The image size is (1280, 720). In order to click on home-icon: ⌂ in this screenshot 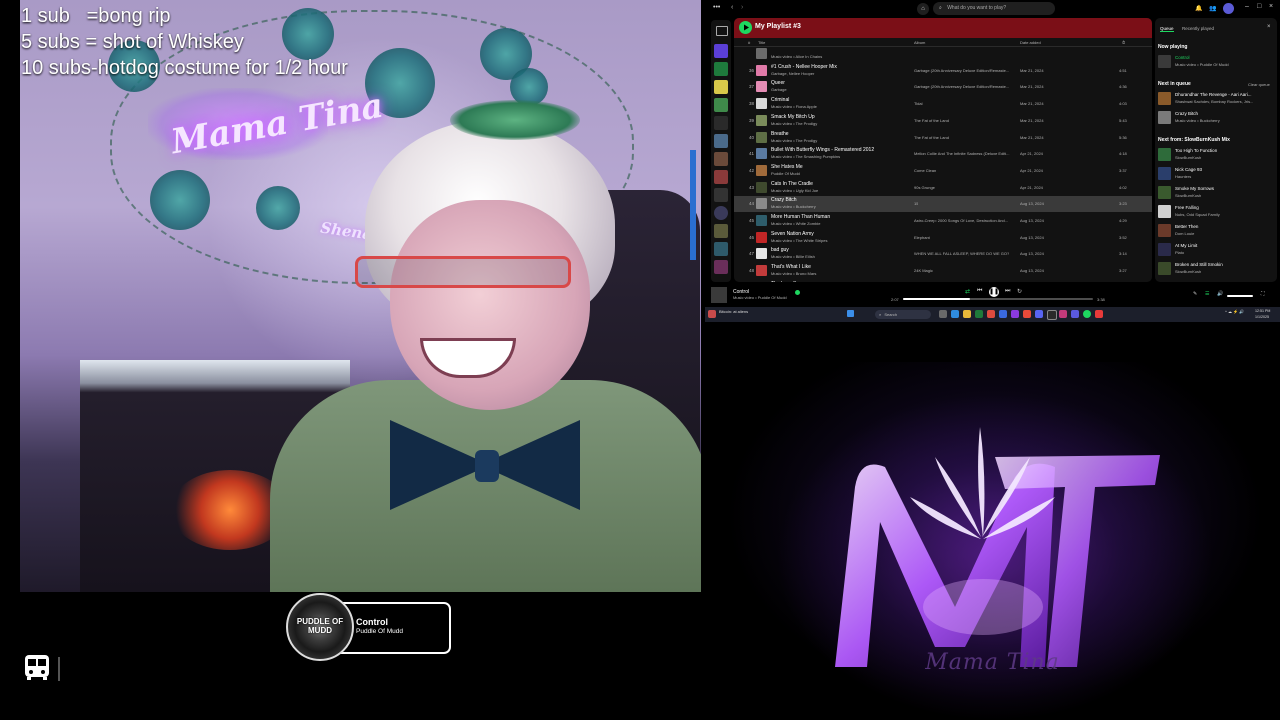, I will do `click(923, 9)`.